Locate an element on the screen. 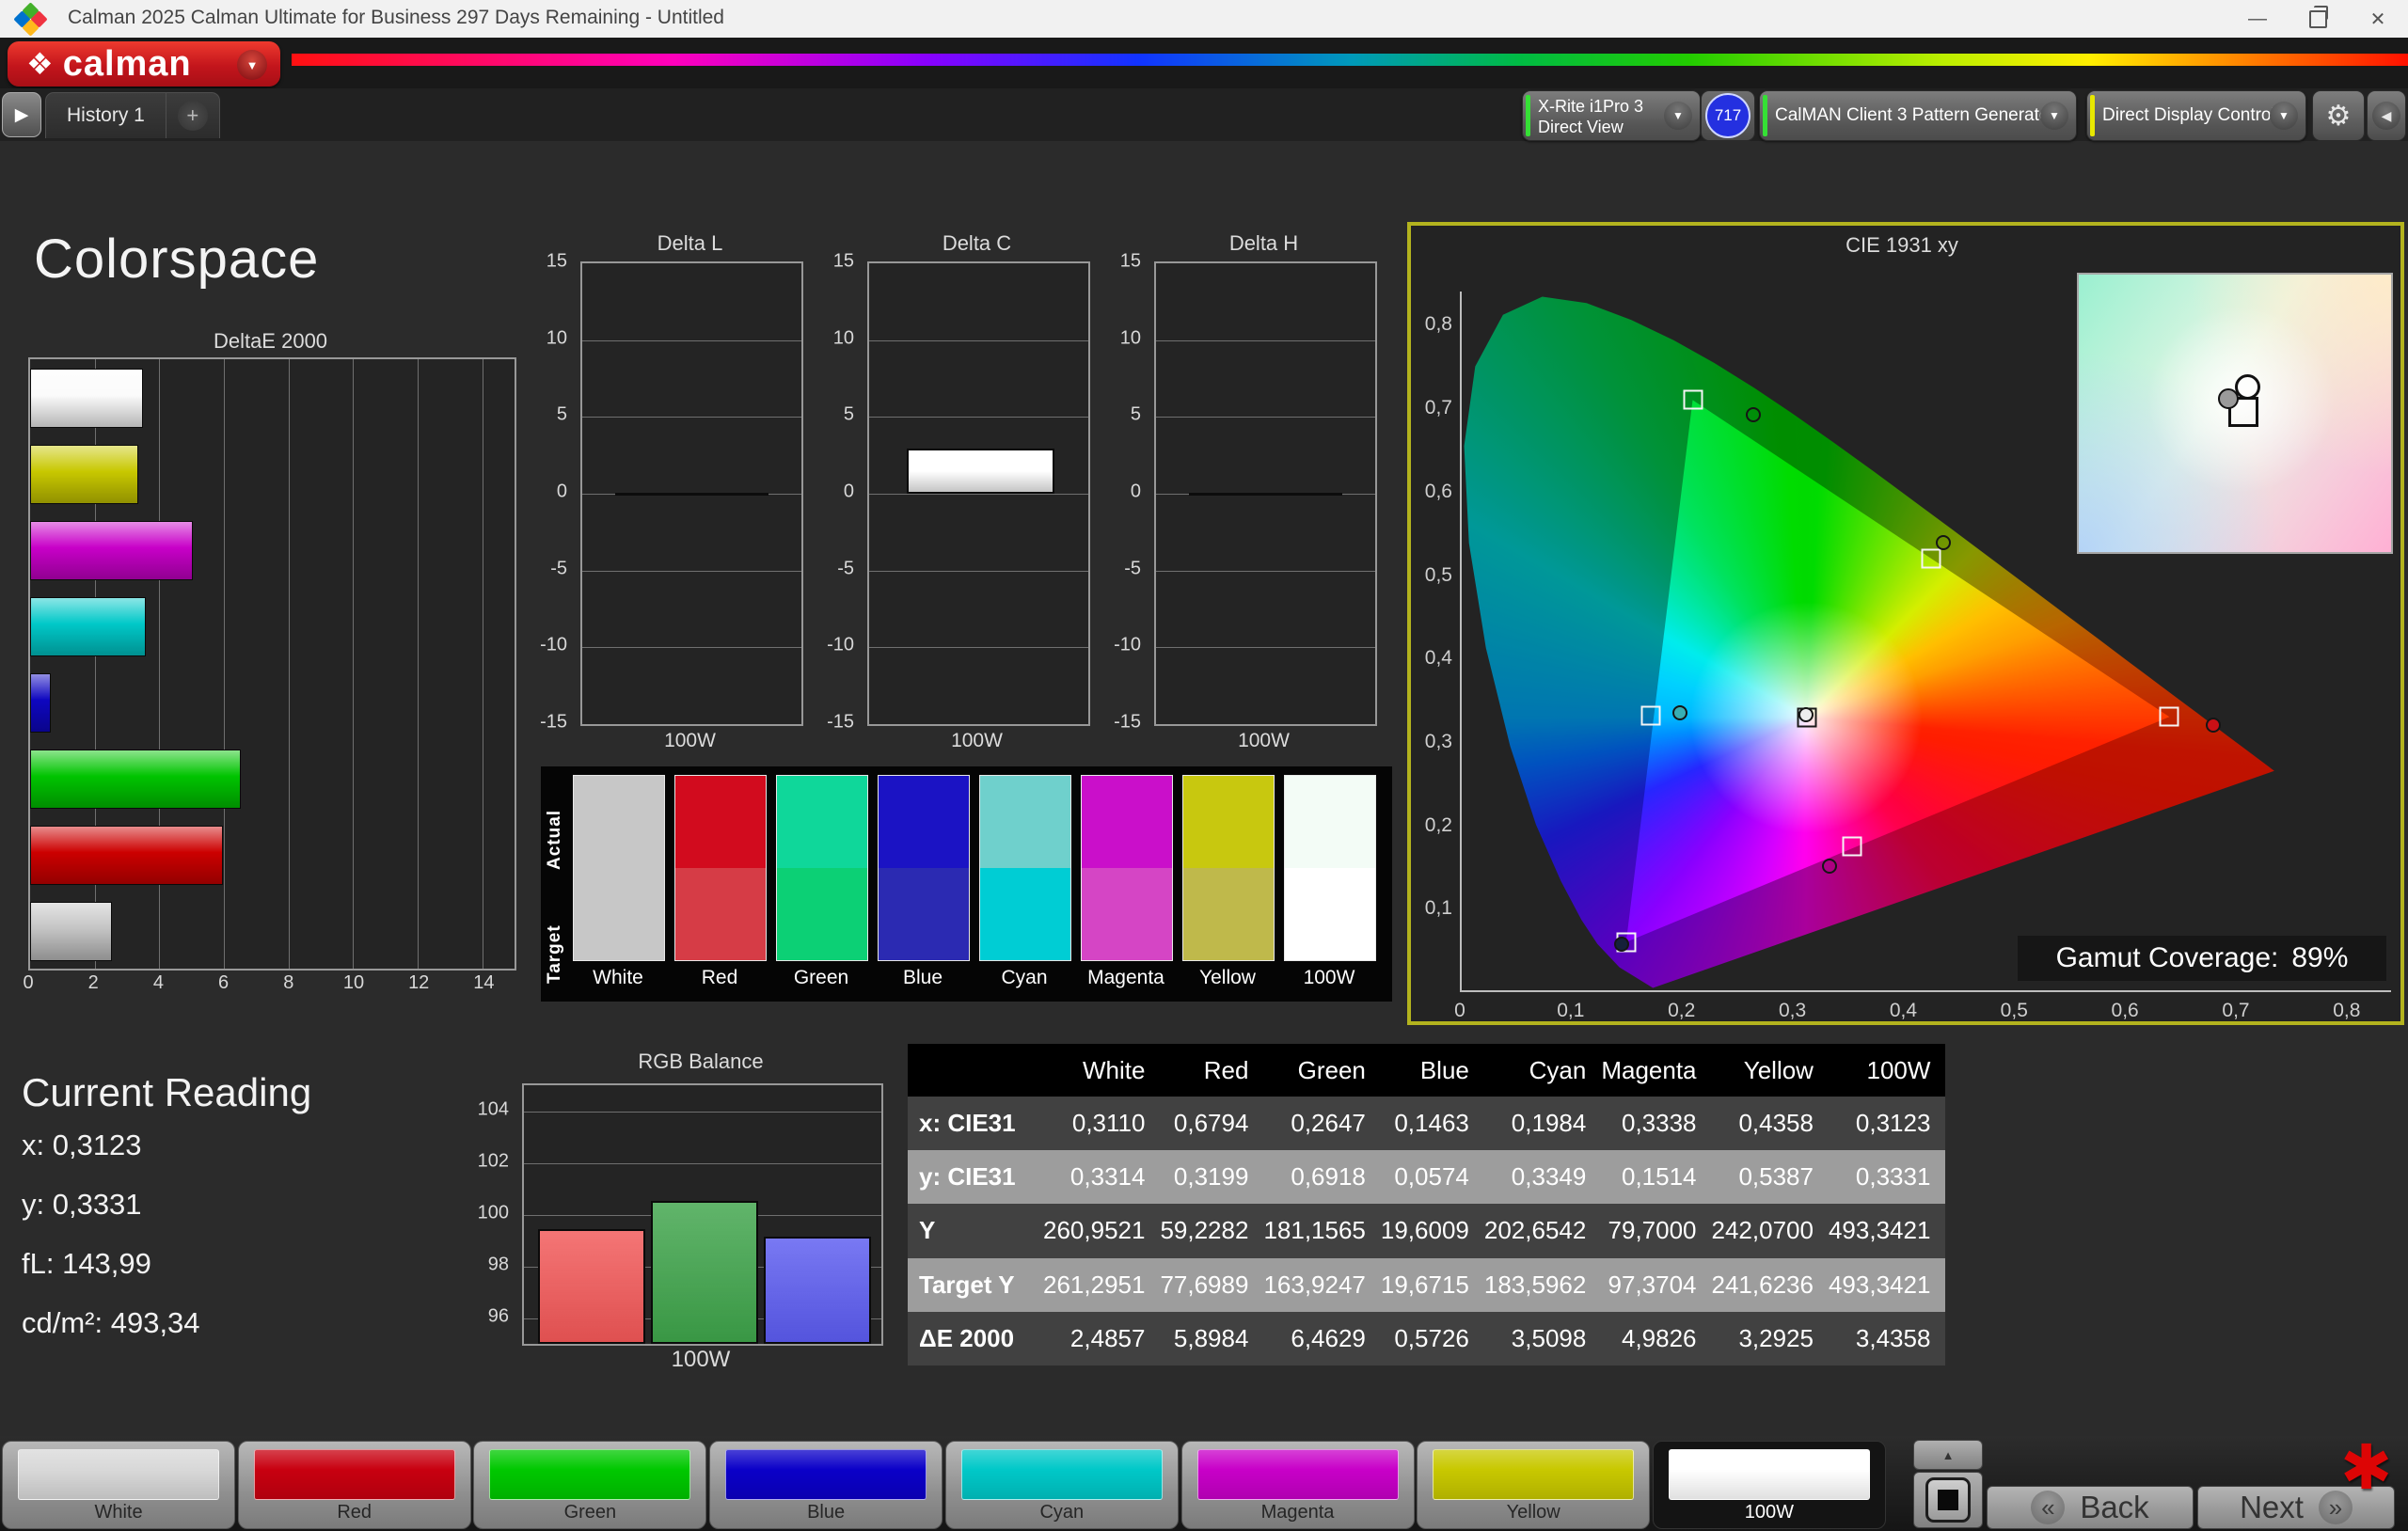 The image size is (2408, 1531). deltae-bar-blue is located at coordinates (40, 703).